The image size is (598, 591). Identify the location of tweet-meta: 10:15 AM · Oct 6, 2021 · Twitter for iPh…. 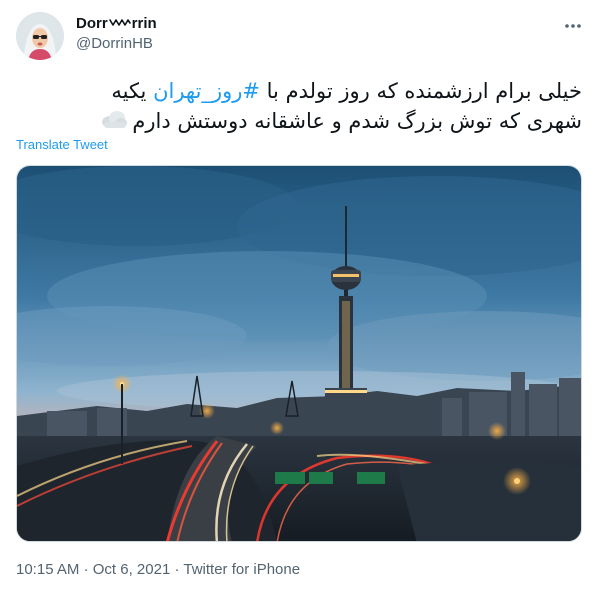
(158, 569).